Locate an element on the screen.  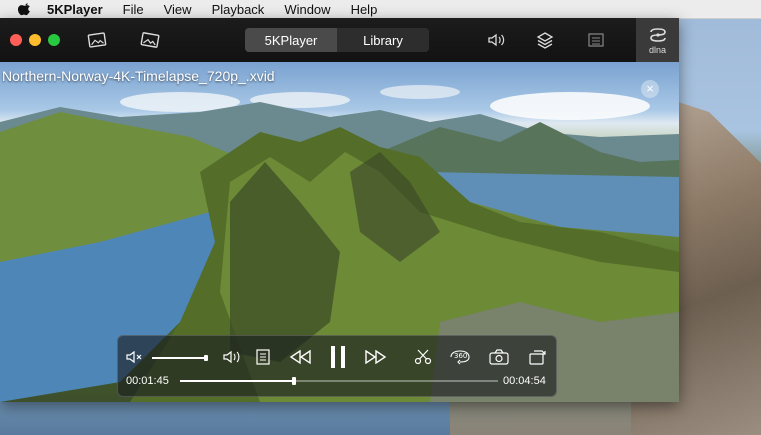
zoom-window-button is located at coordinates (54, 40).